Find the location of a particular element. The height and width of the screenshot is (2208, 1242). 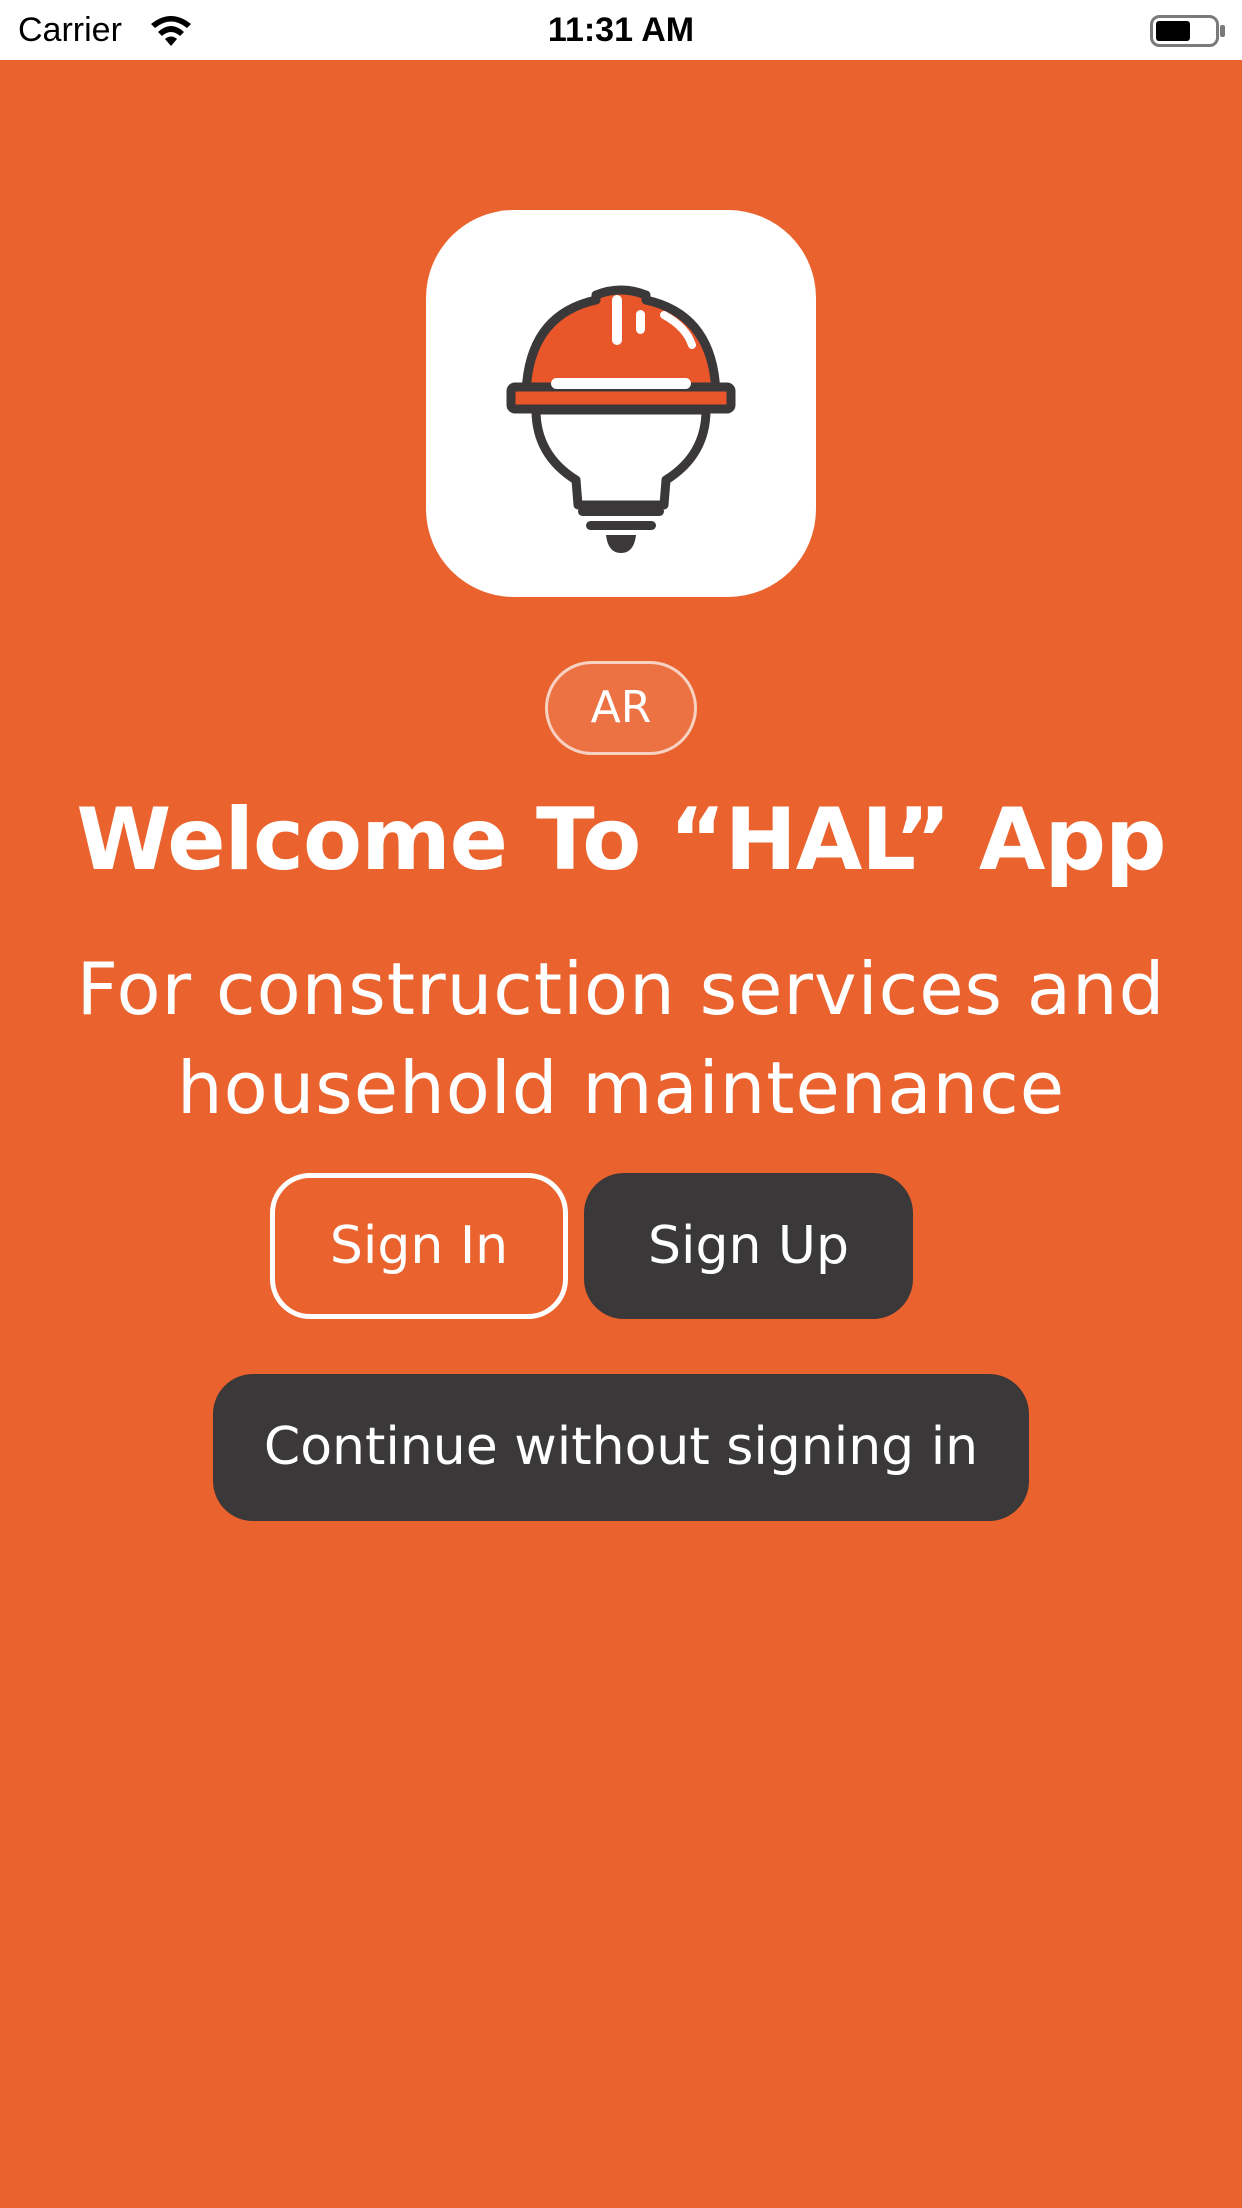

language-toggle-button: AR is located at coordinates (621, 708).